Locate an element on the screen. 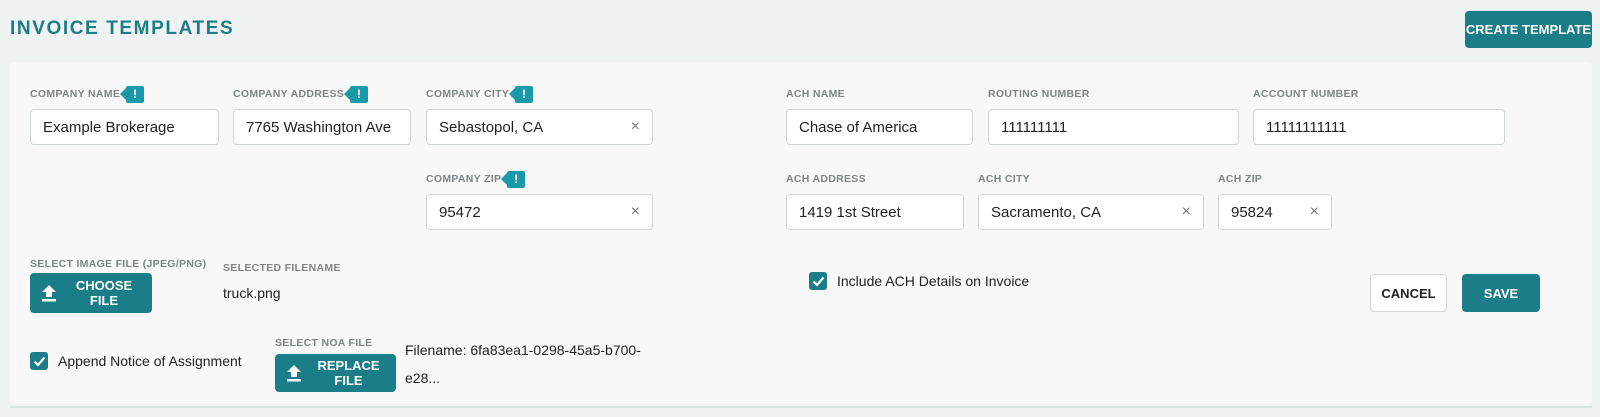 The height and width of the screenshot is (417, 1600). append-noa-checkbox is located at coordinates (39, 361).